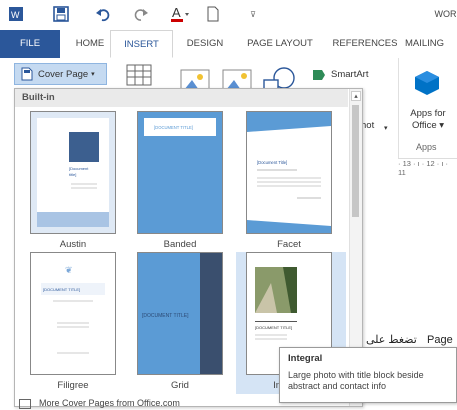 Image resolution: width=457 pixels, height=410 pixels. What do you see at coordinates (424, 125) in the screenshot?
I see `apps-for-office-label-2: Office` at bounding box center [424, 125].